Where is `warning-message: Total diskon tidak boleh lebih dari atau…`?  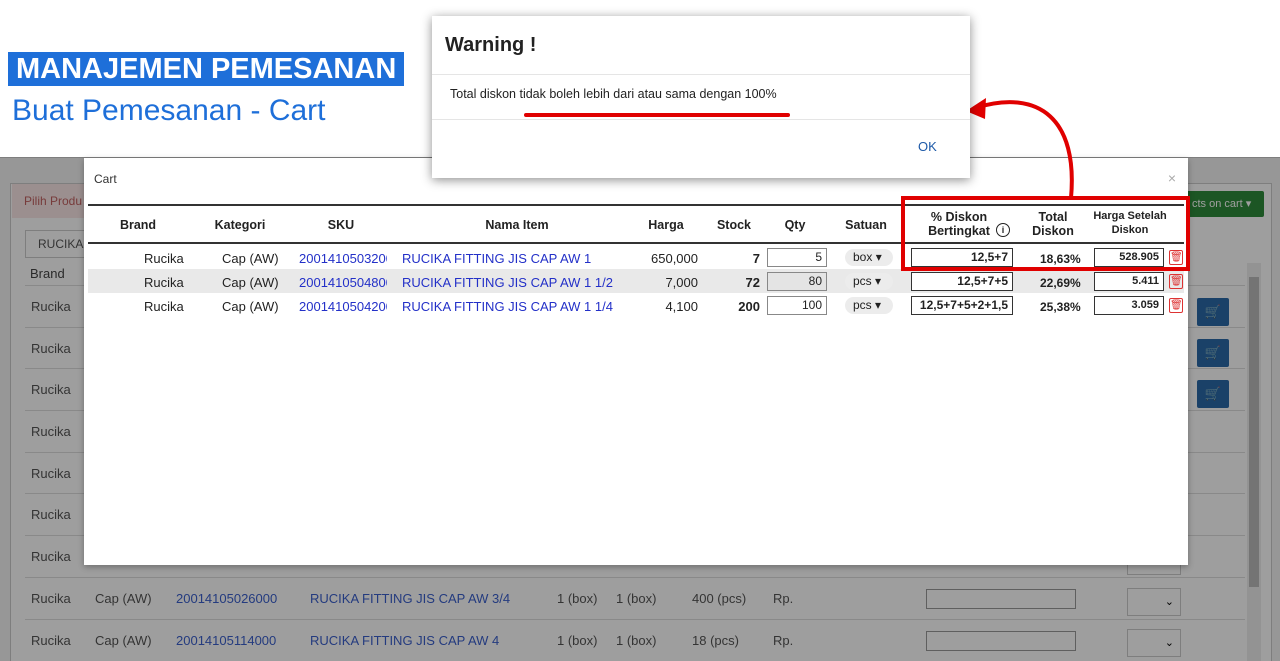 warning-message: Total diskon tidak boleh lebih dari atau… is located at coordinates (613, 94).